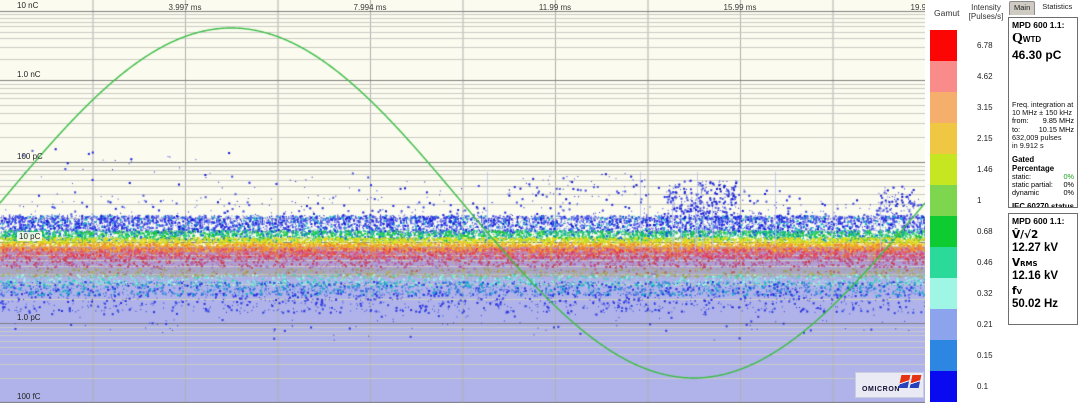 The height and width of the screenshot is (403, 1080). Describe the element at coordinates (1035, 248) in the screenshot. I see `vpeak-value: 12.27 kV` at that location.